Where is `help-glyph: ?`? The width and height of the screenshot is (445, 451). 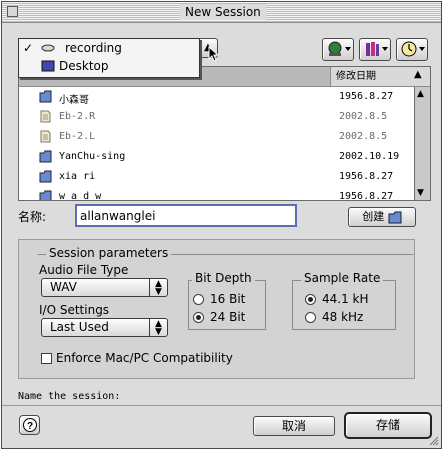
help-glyph: ? is located at coordinates (29, 426).